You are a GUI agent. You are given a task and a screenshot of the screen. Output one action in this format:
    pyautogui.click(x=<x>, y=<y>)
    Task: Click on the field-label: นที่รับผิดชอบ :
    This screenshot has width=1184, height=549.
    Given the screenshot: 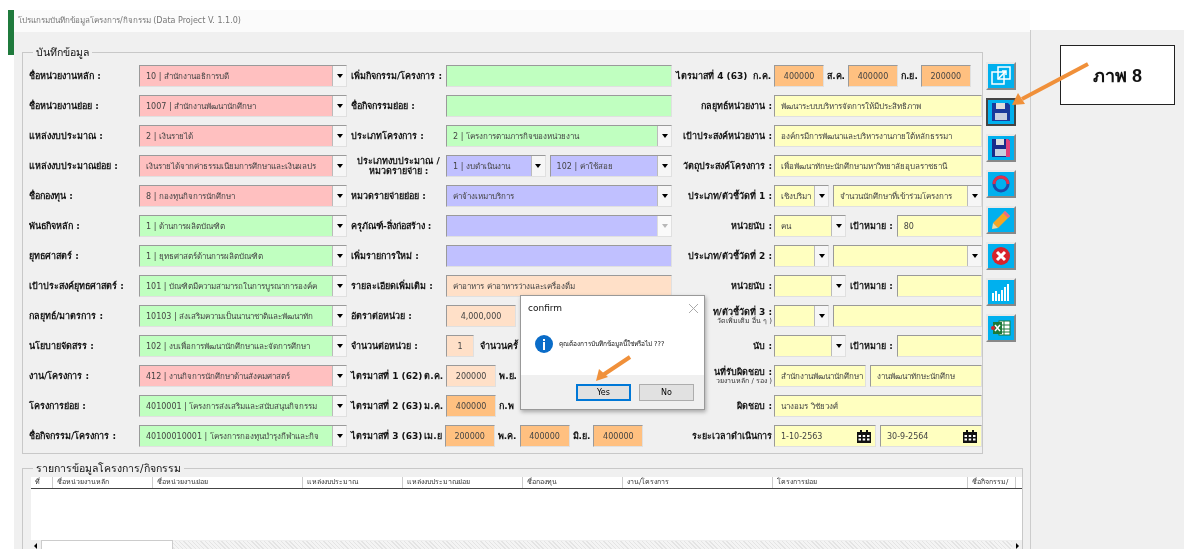 What is the action you would take?
    pyautogui.click(x=743, y=372)
    